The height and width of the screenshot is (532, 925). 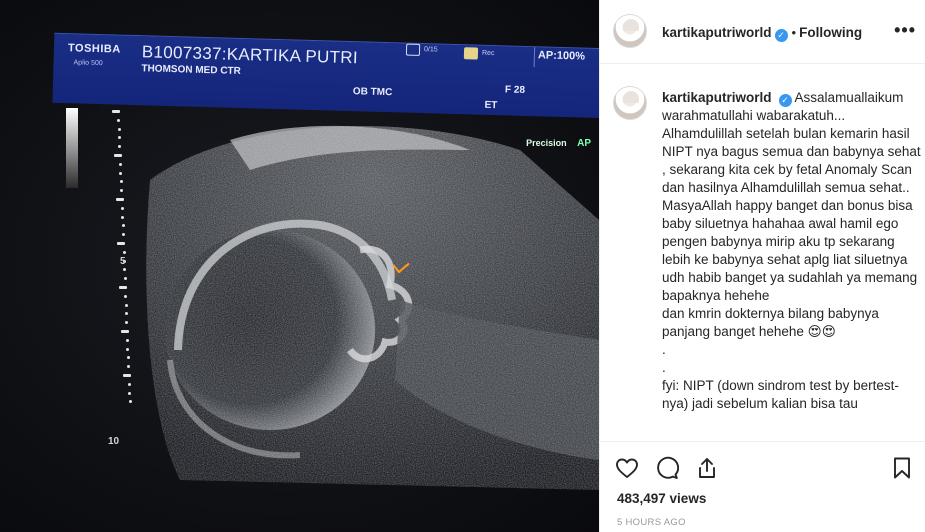 I want to click on share-button, so click(x=709, y=470).